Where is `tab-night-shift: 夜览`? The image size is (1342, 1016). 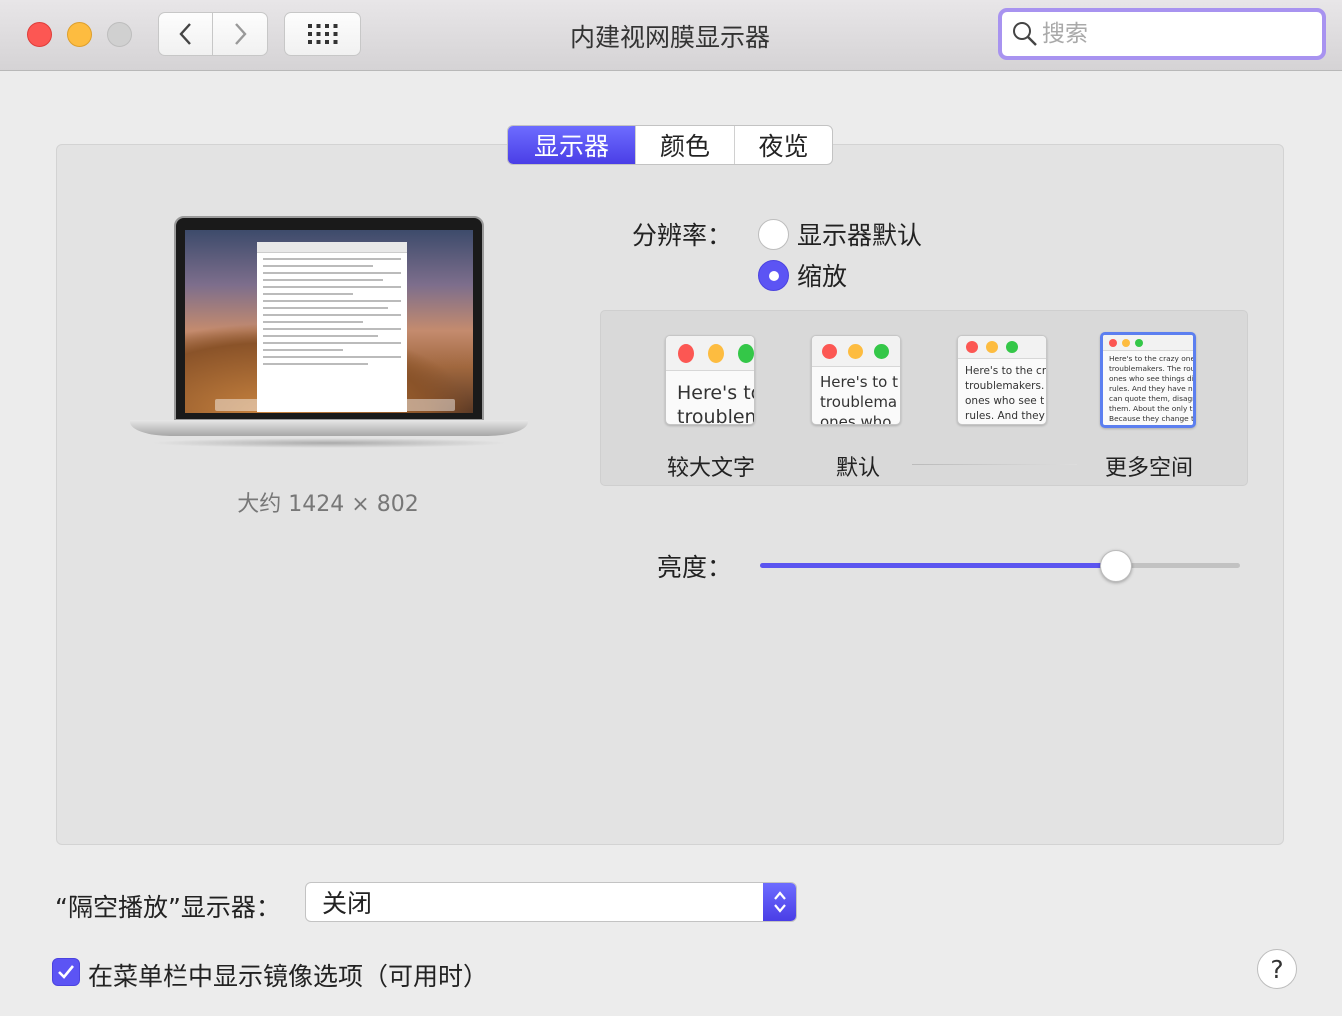 tab-night-shift: 夜览 is located at coordinates (783, 145).